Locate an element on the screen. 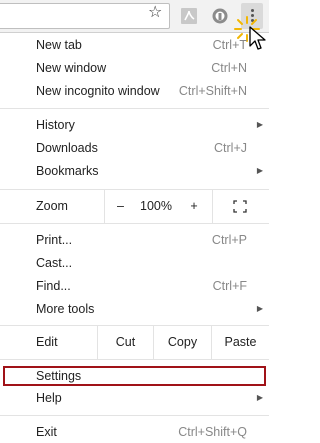  menu-item-label: Bookmarks is located at coordinates (67, 171).